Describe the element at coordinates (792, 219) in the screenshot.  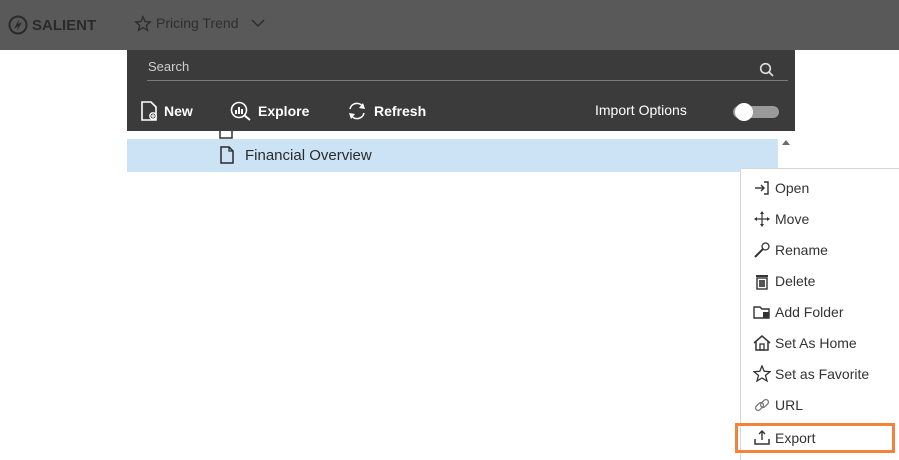
I see `menu-item-label: Move` at that location.